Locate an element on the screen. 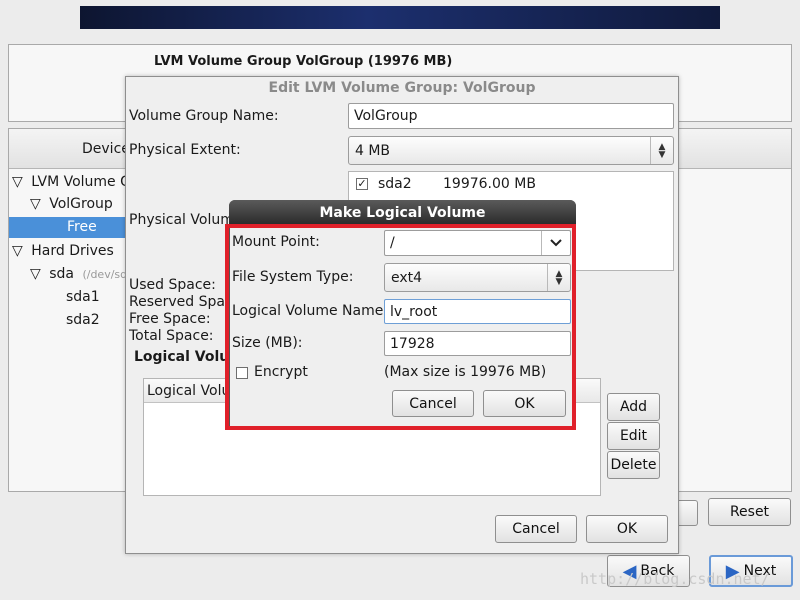 This screenshot has width=800, height=600. fs-type-select: ext4 ▲ ▼ is located at coordinates (477, 277).